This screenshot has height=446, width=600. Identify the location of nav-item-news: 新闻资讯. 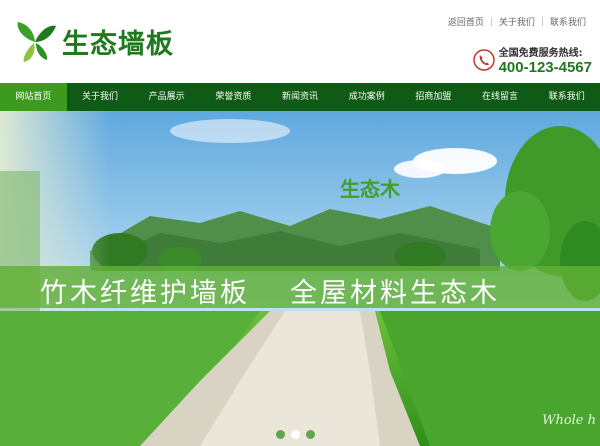
(300, 97).